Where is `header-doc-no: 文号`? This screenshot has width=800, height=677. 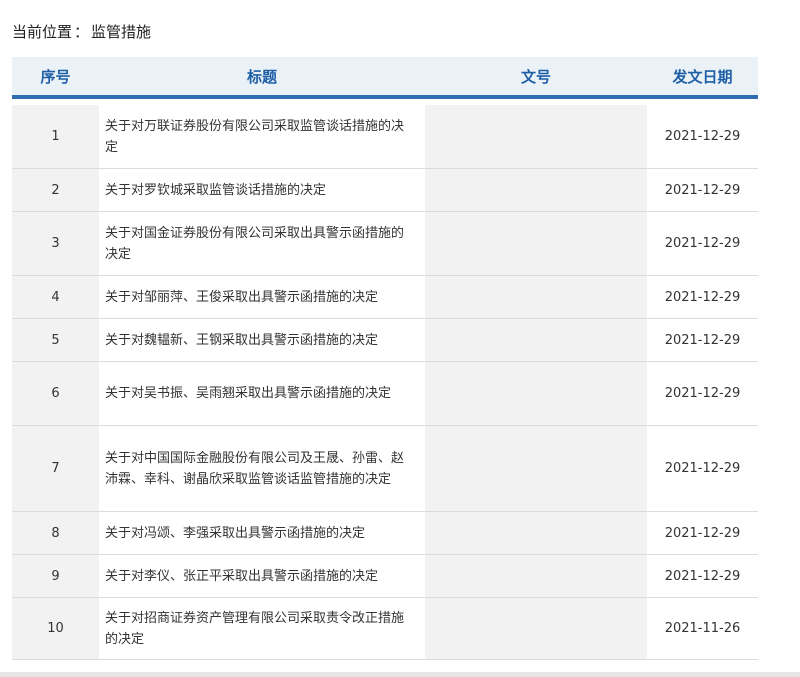 header-doc-no: 文号 is located at coordinates (535, 76).